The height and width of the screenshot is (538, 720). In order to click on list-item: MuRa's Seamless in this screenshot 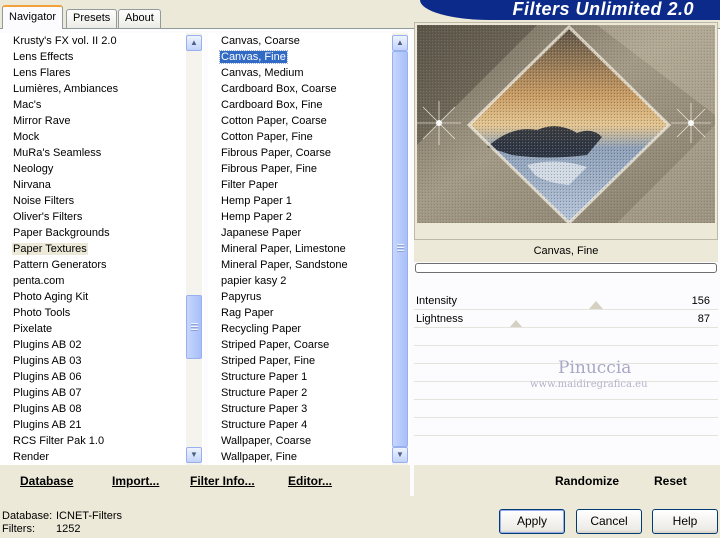, I will do `click(93, 153)`.